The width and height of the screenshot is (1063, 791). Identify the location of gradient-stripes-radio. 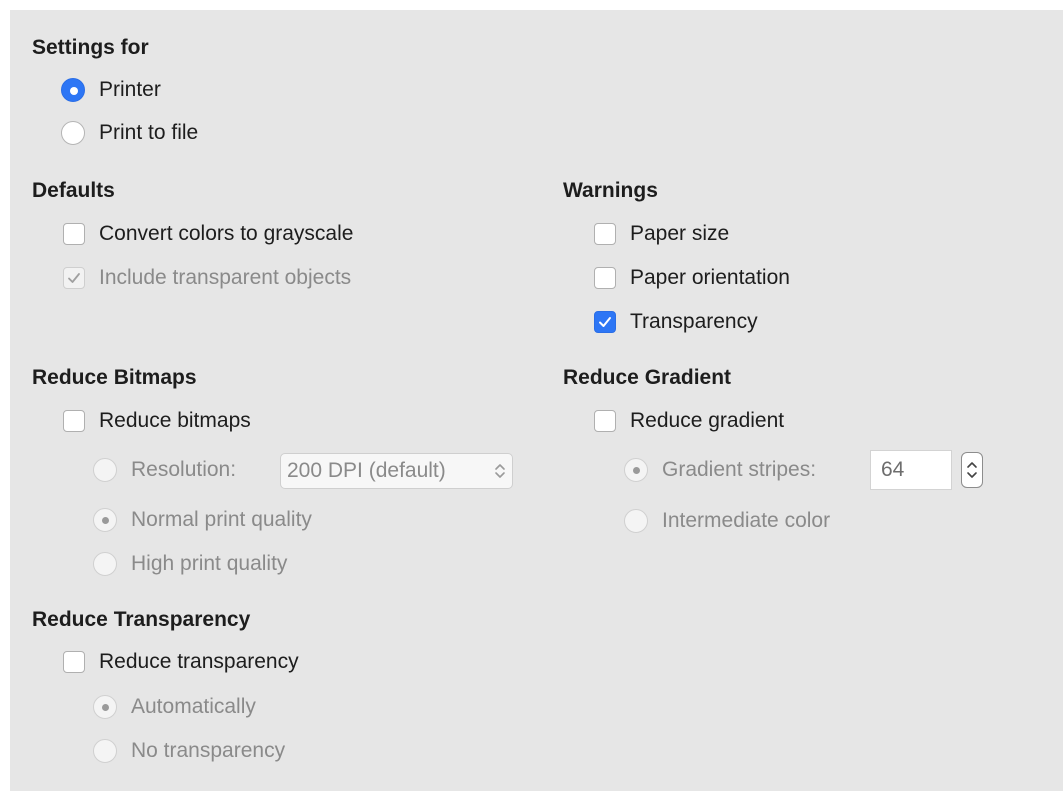
(636, 470).